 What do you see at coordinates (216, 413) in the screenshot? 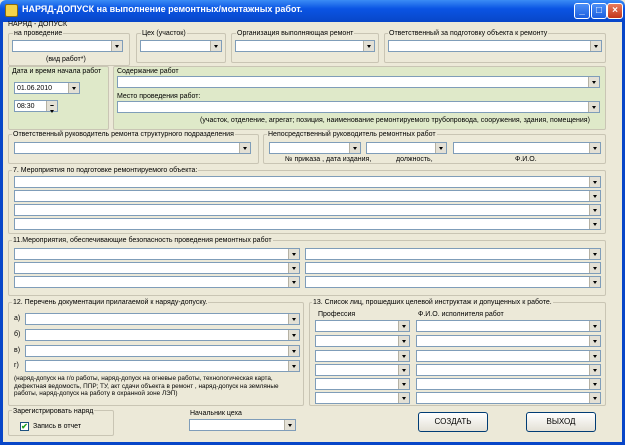
I see `chief-label: Начальник цеха` at bounding box center [216, 413].